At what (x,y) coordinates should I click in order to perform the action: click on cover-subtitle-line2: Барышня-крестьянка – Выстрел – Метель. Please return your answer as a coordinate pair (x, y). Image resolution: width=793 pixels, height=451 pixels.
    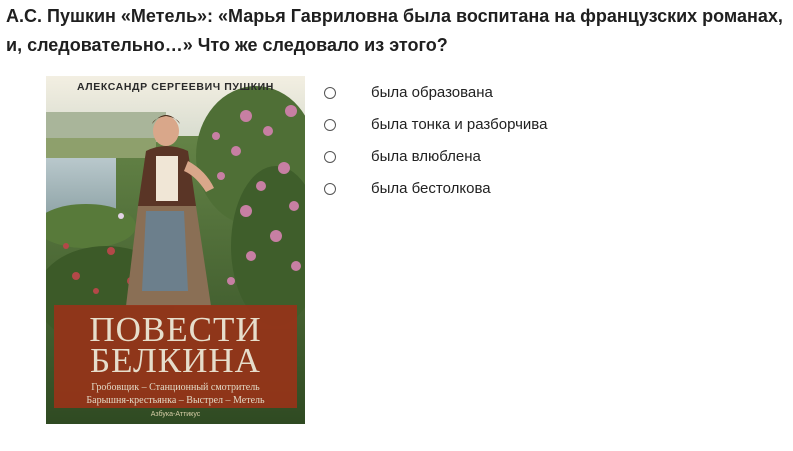
    Looking at the image, I should click on (175, 400).